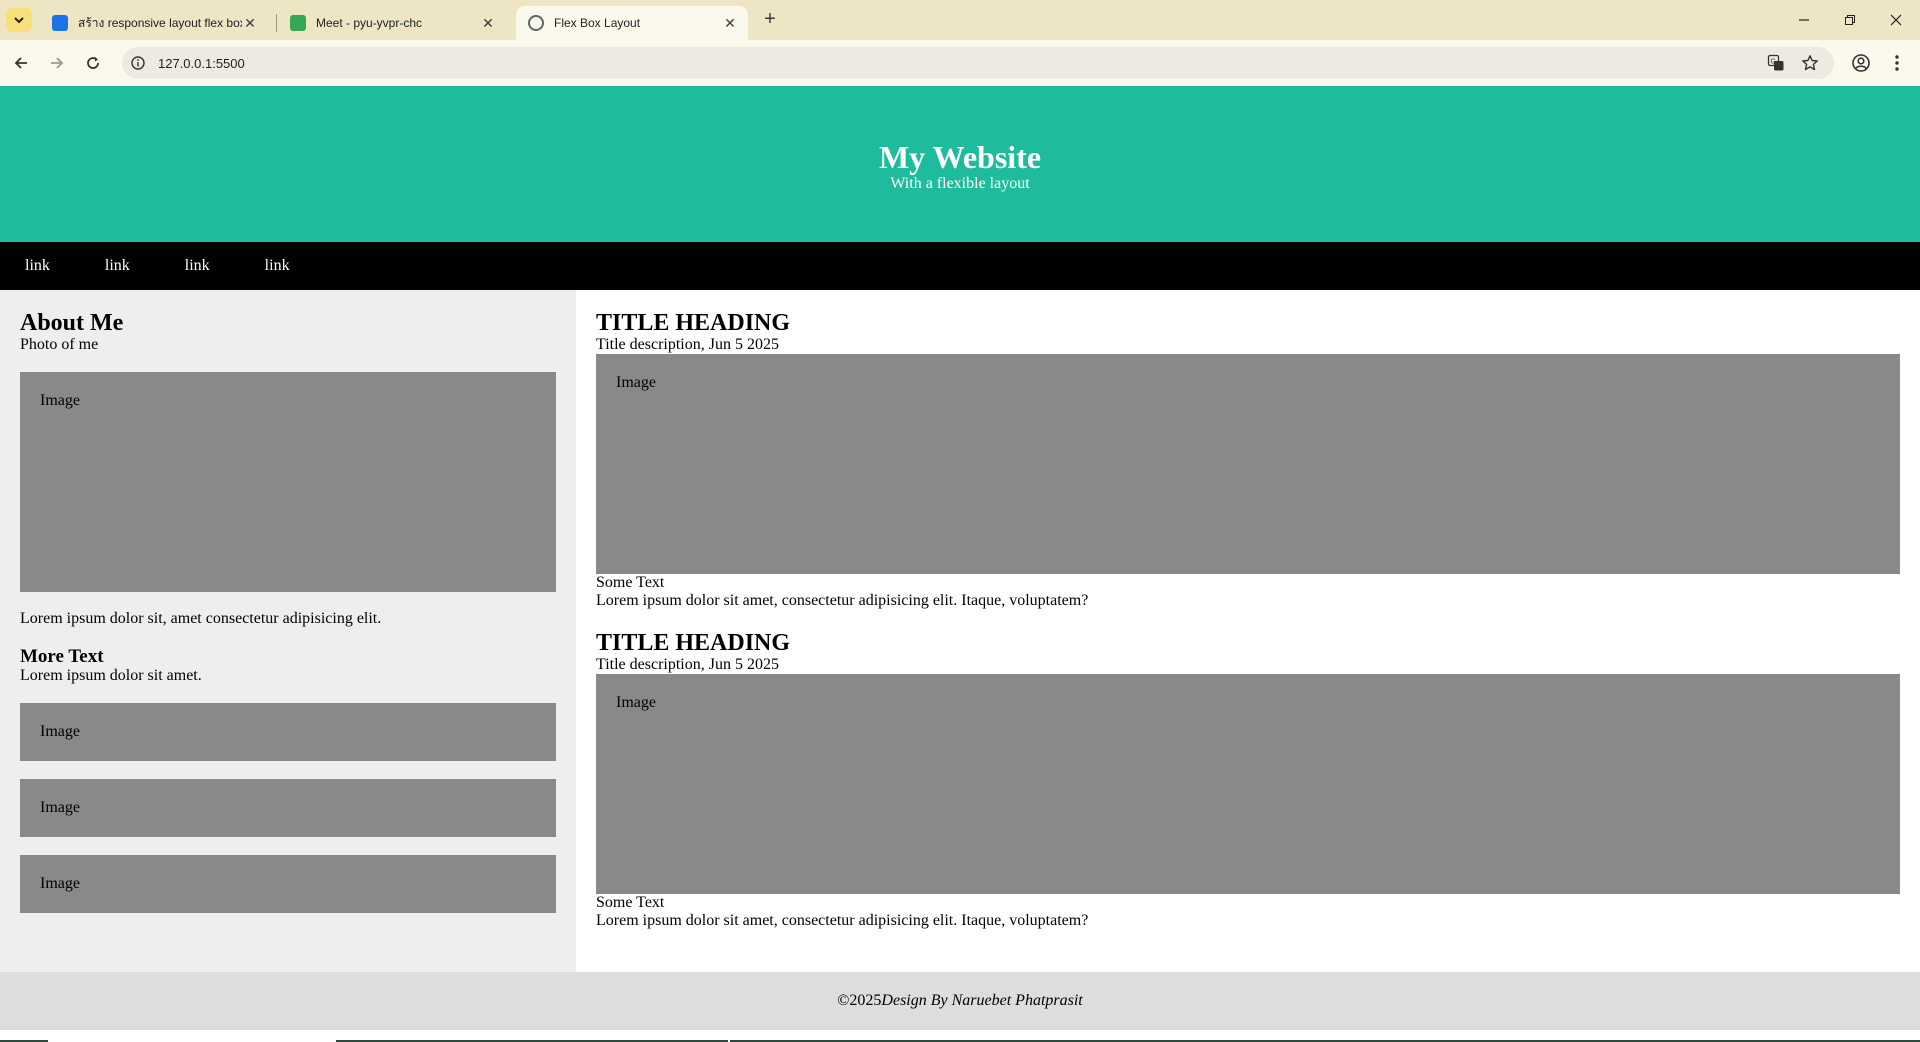  I want to click on small-image-placeholder-3: Image, so click(288, 884).